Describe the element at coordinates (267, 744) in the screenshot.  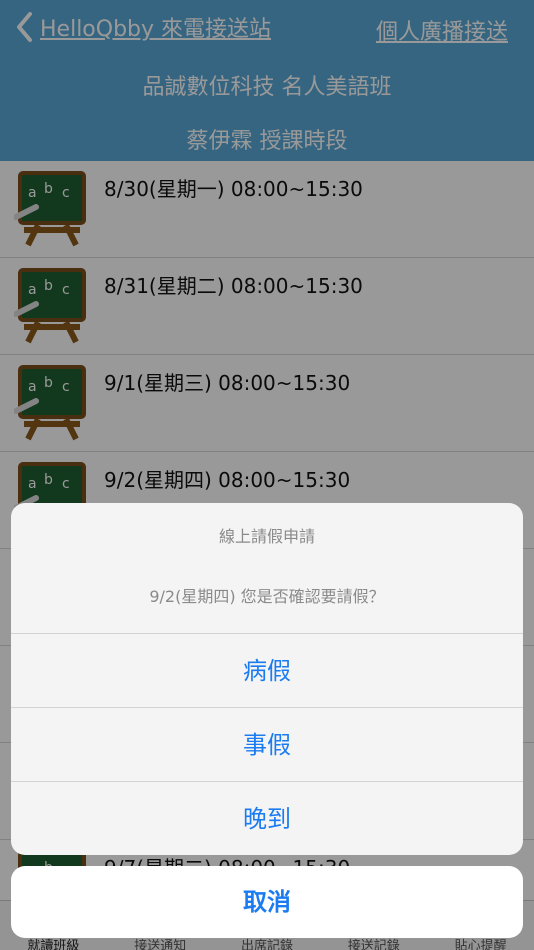
I see `personal-leave-button: 事假` at that location.